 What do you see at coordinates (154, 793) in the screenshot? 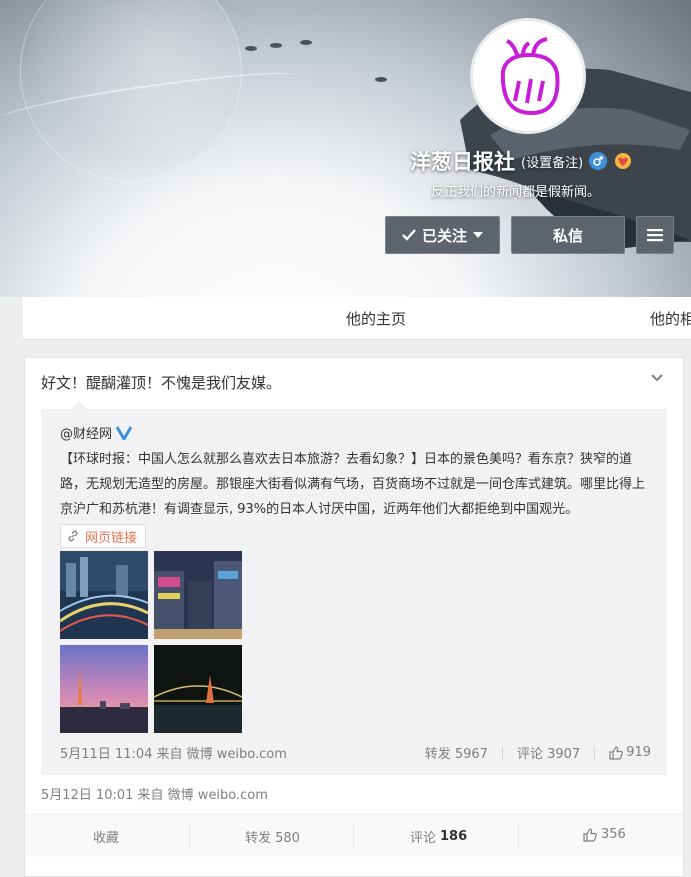
I see `post-timestamp: 5月12日 10:01 来自 微博 weibo.com` at bounding box center [154, 793].